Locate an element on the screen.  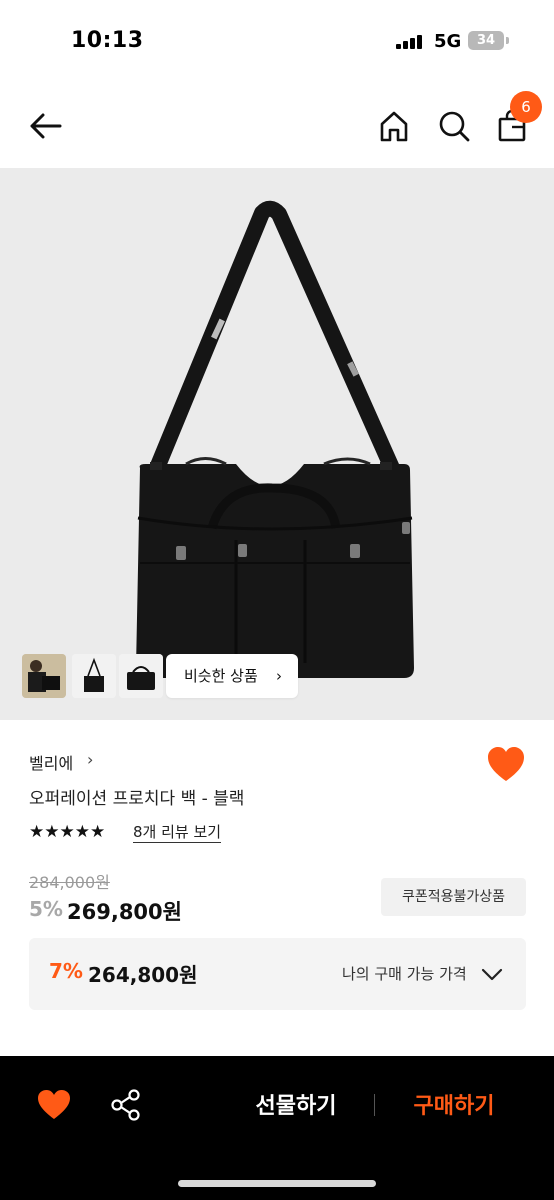
chevron-right-icon: › is located at coordinates (279, 676).